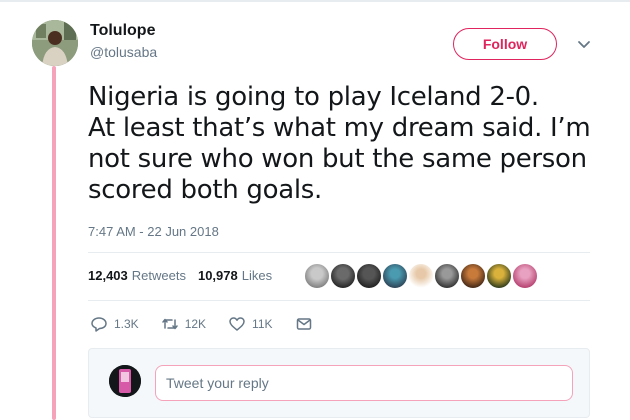  I want to click on likes-stat: 10,978 Likes, so click(235, 275).